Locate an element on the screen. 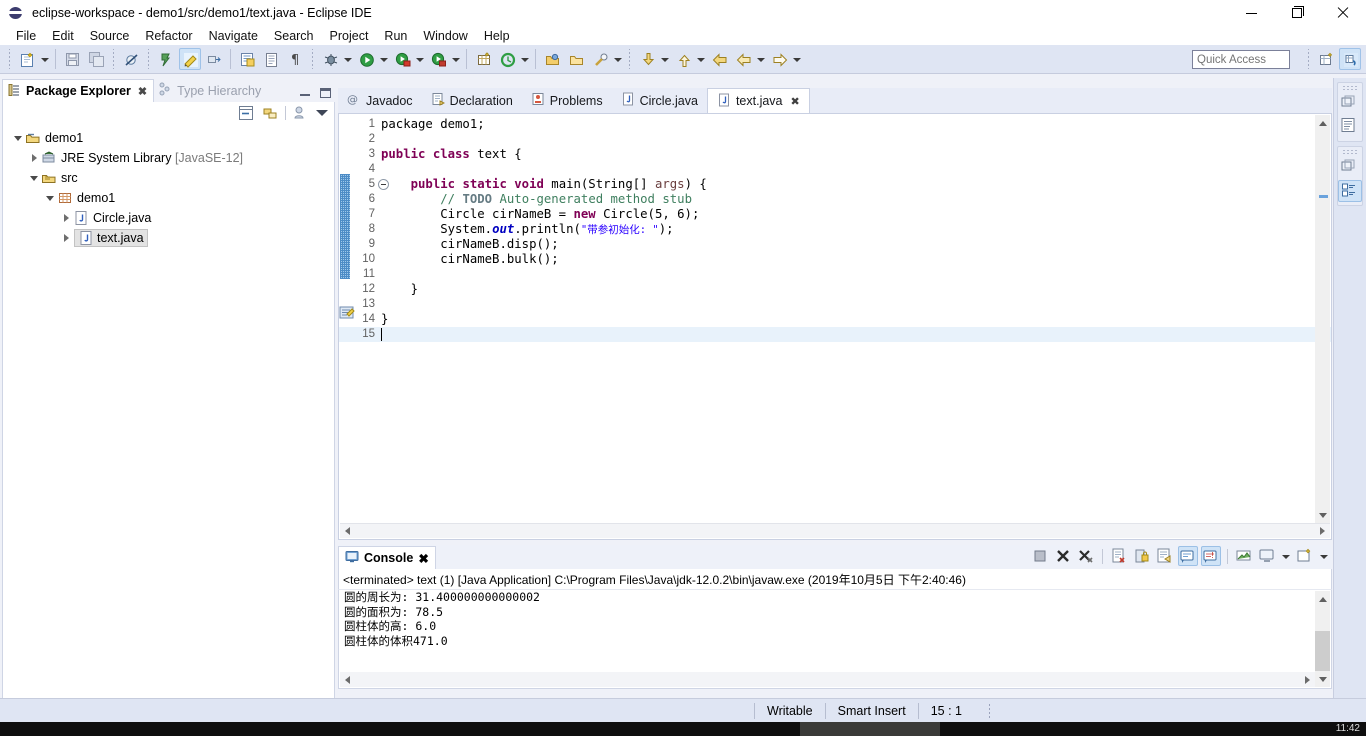  show-console-on-error-icon: ! is located at coordinates (1211, 556).